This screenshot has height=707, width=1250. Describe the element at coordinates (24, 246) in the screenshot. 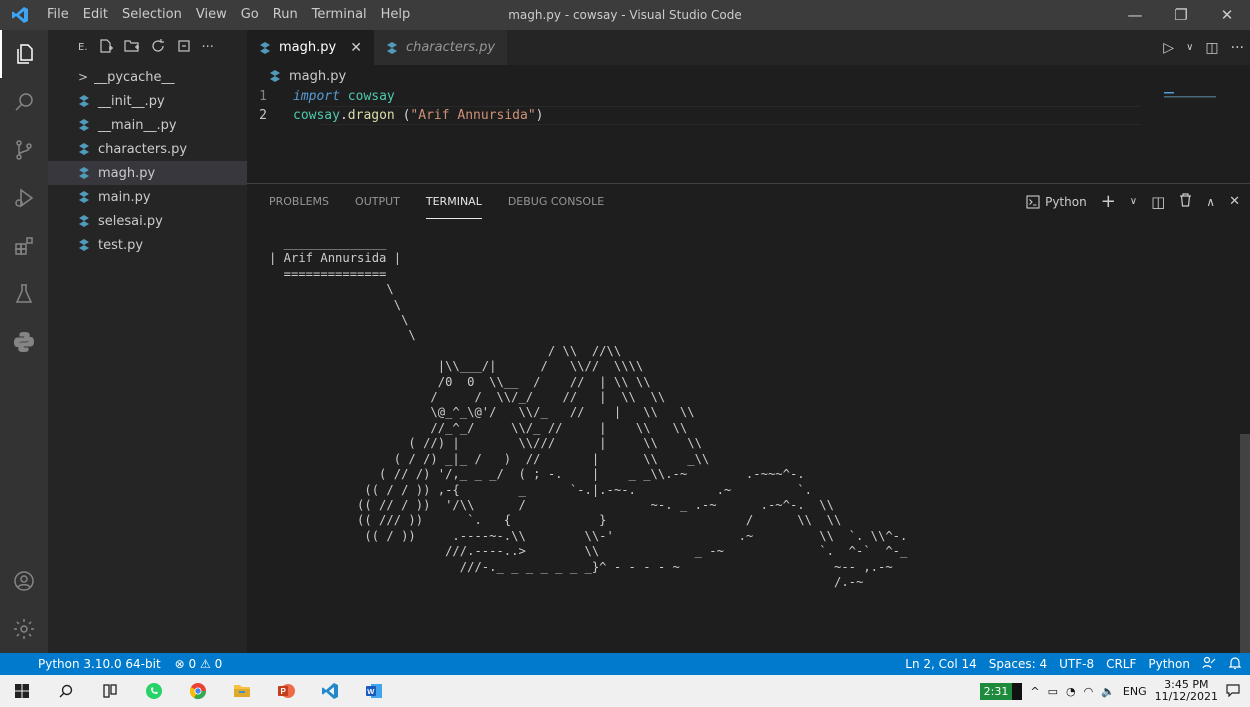

I see `extensions-icon` at that location.